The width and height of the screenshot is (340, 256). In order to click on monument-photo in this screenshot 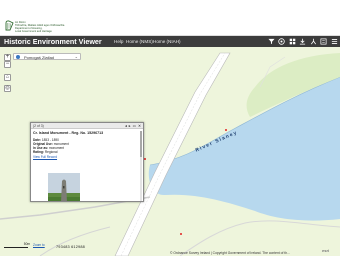, I will do `click(64, 187)`.